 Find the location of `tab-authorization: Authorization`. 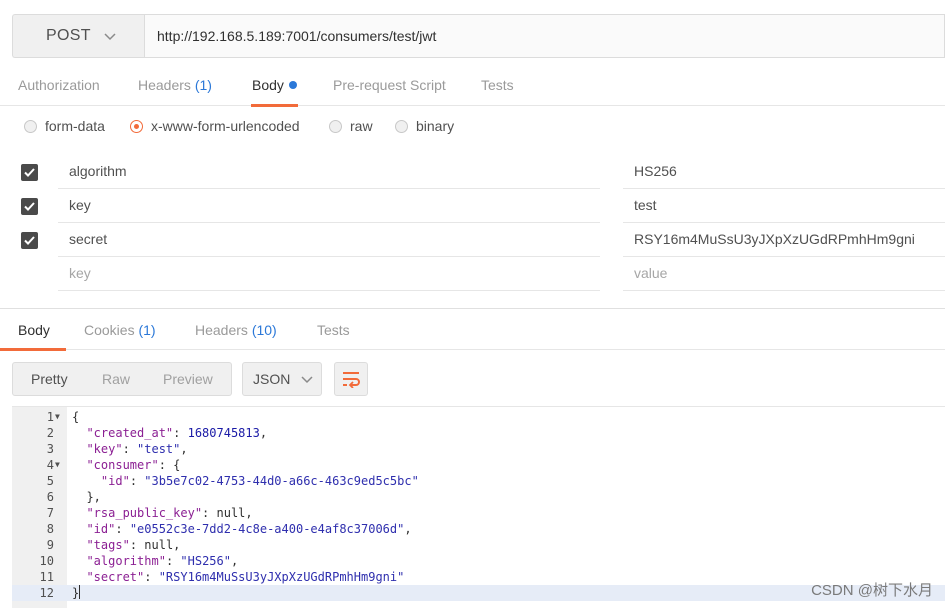

tab-authorization: Authorization is located at coordinates (59, 85).